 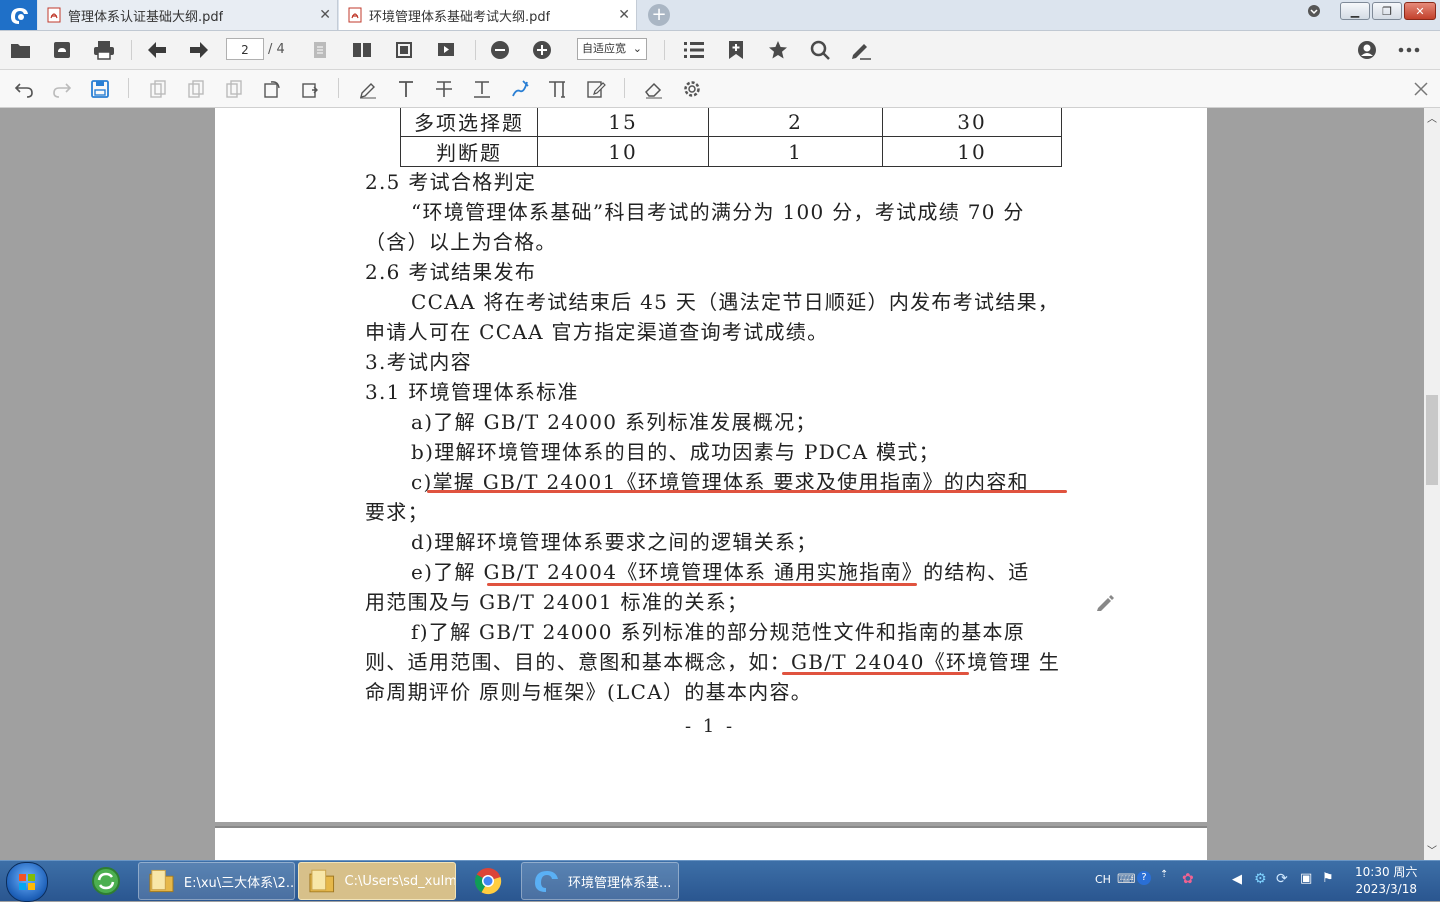 I want to click on undo-icon, so click(x=24, y=89).